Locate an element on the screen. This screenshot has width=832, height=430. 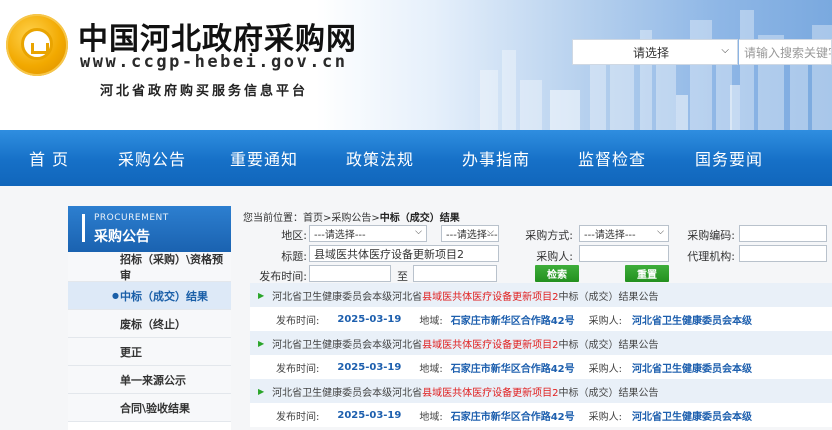
site-subtitle: 河北省政府购买服务信息平台 is located at coordinates (204, 91).